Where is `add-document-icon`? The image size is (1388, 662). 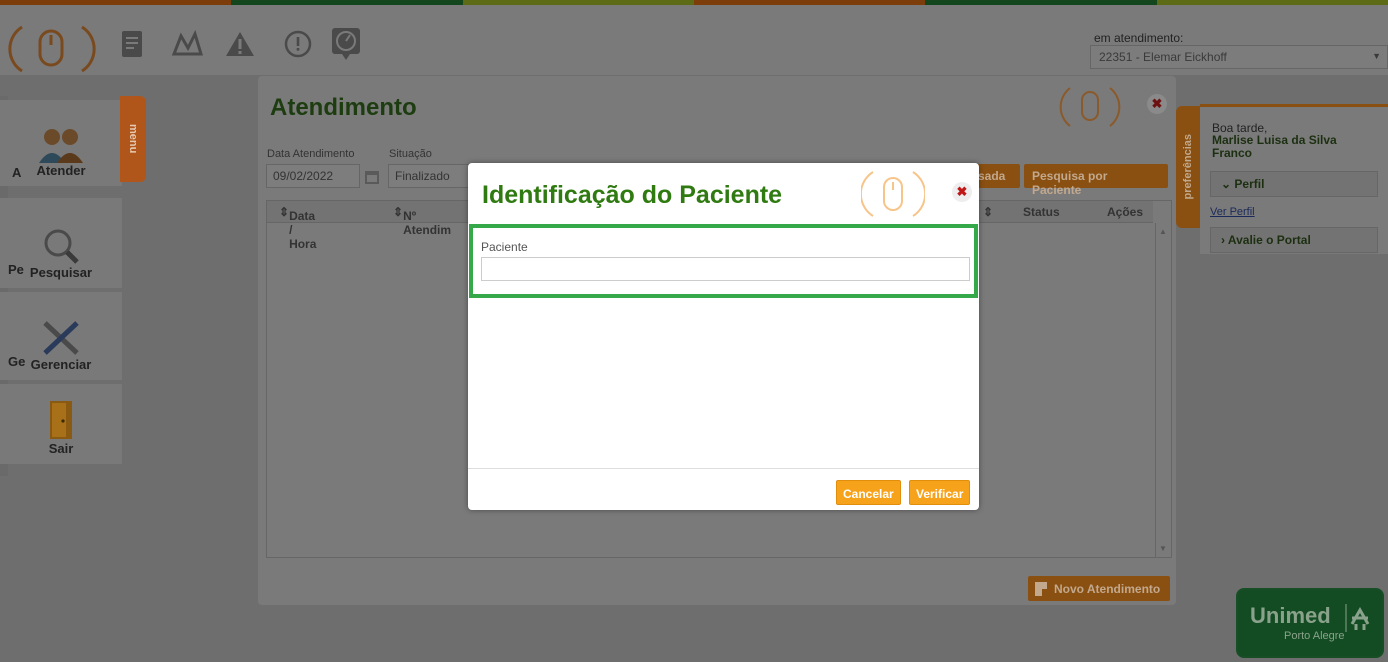 add-document-icon is located at coordinates (1042, 589).